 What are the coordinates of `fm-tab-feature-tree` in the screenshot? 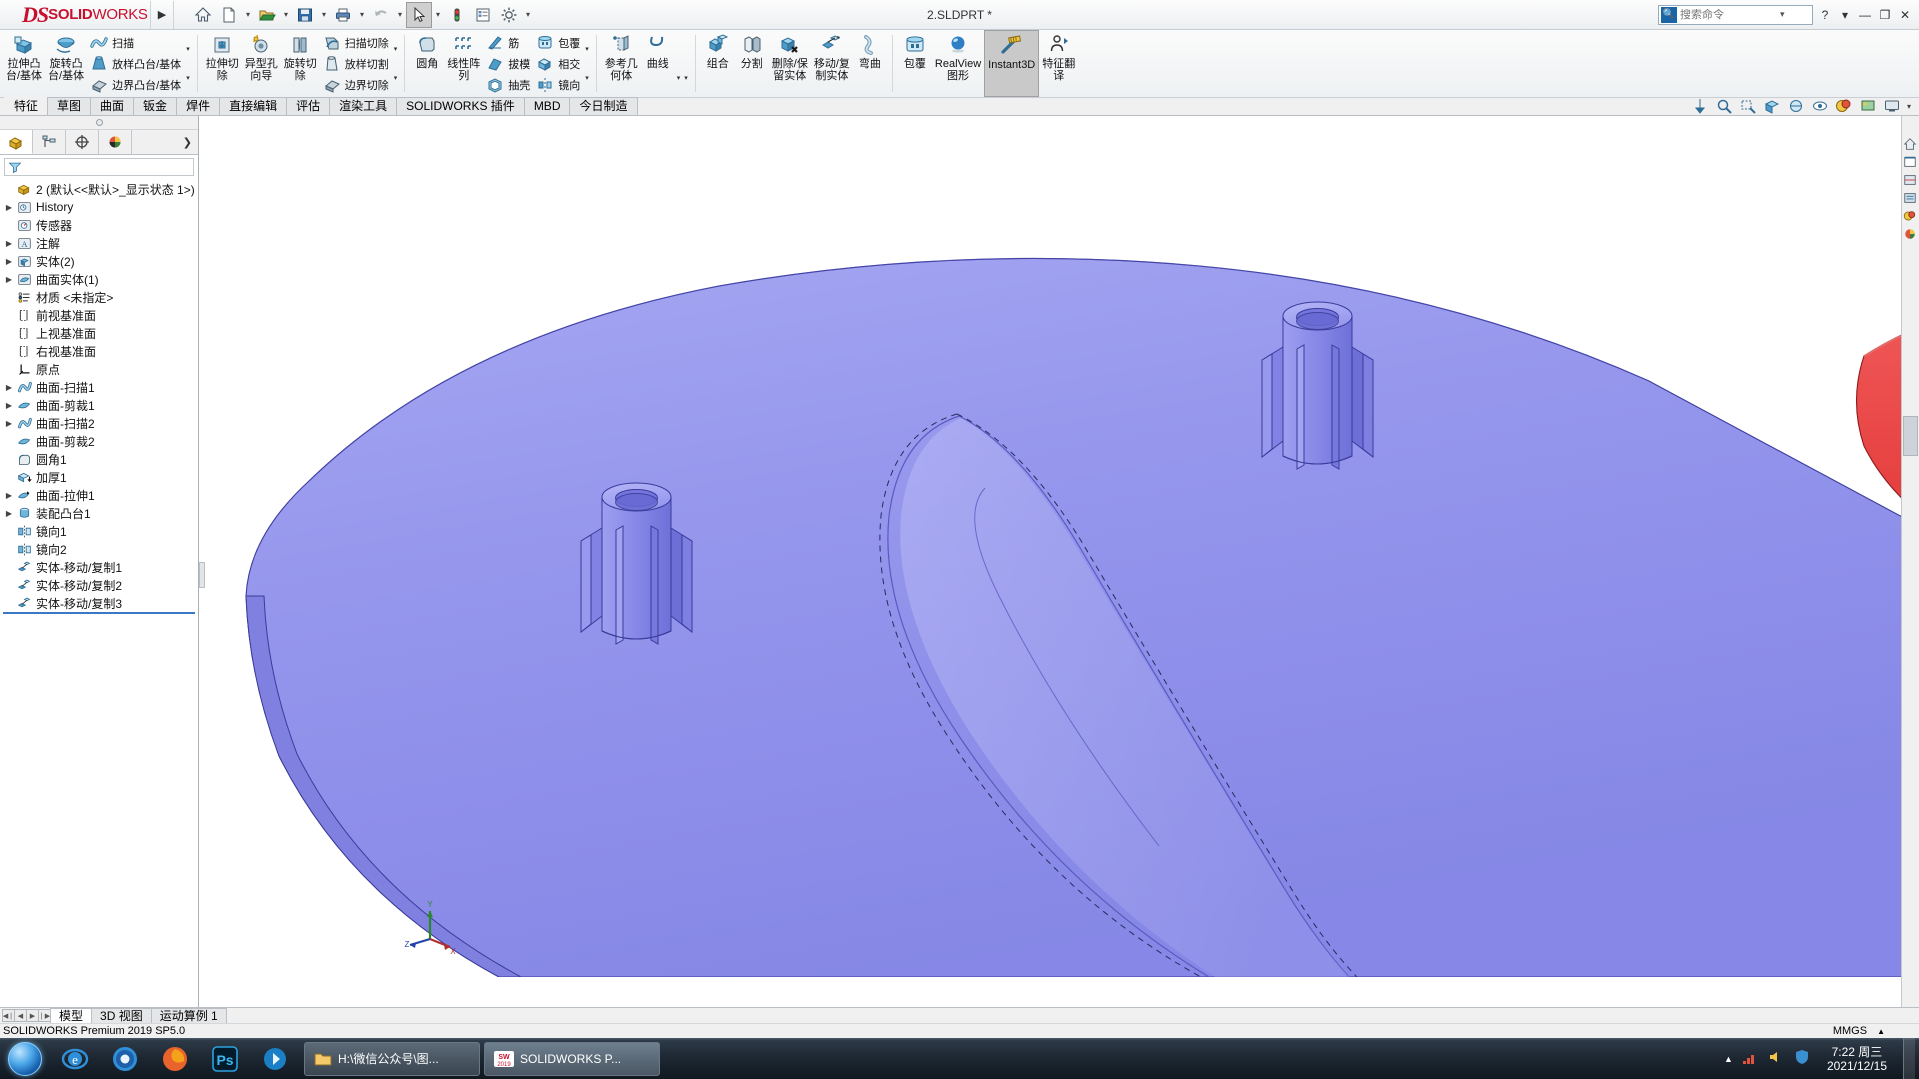 It's located at (16, 142).